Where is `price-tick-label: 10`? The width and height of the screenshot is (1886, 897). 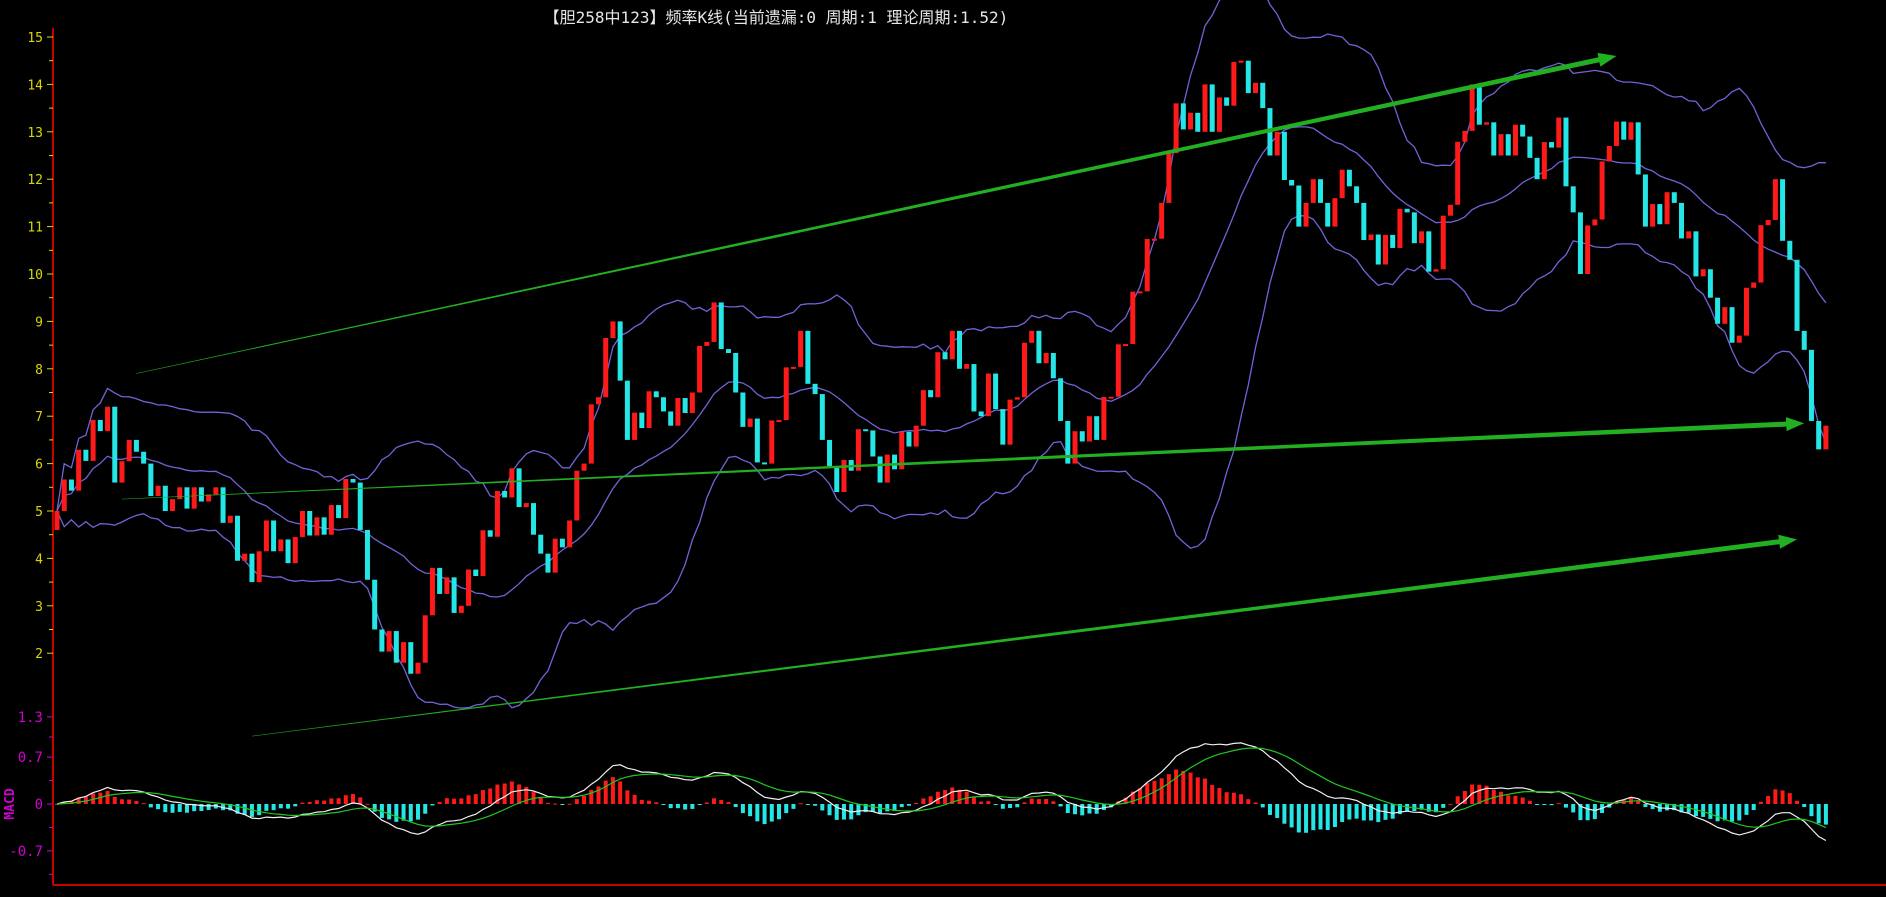 price-tick-label: 10 is located at coordinates (35, 275).